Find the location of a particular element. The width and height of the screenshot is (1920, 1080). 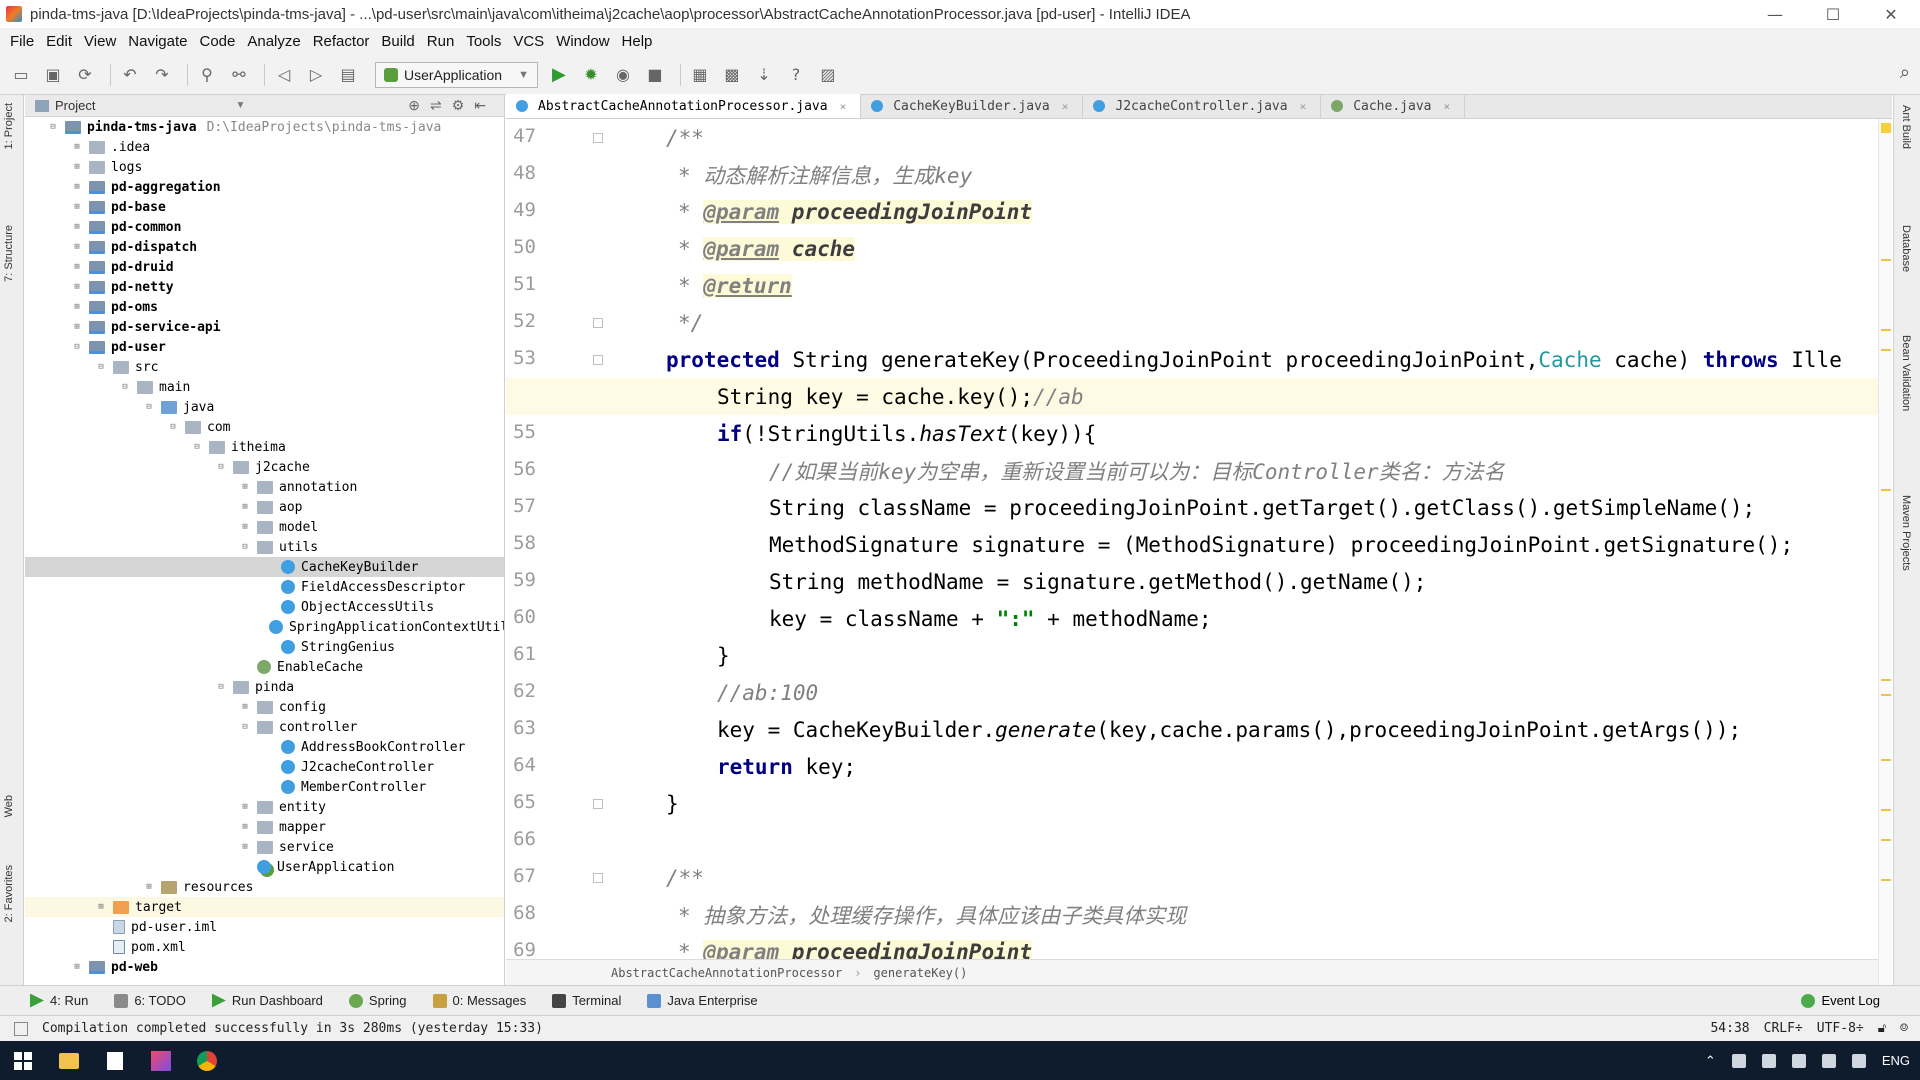

tree-item: ⊞ pd-oms is located at coordinates (264, 307).